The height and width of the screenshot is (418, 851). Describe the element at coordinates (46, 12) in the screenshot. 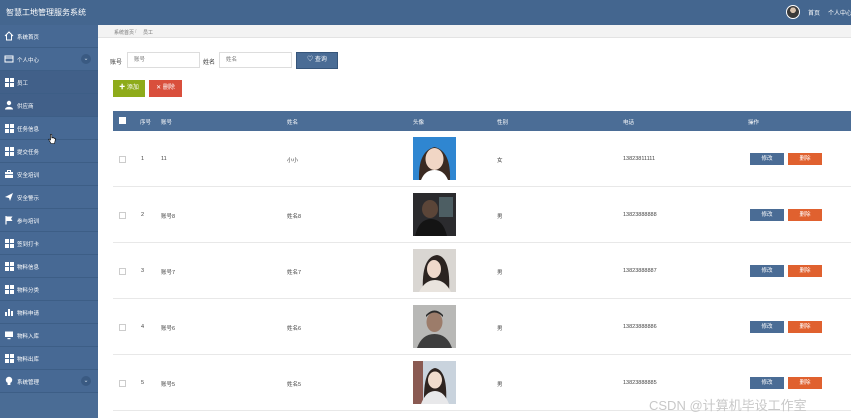

I see `app-title: 智慧工地管理服务系统` at that location.